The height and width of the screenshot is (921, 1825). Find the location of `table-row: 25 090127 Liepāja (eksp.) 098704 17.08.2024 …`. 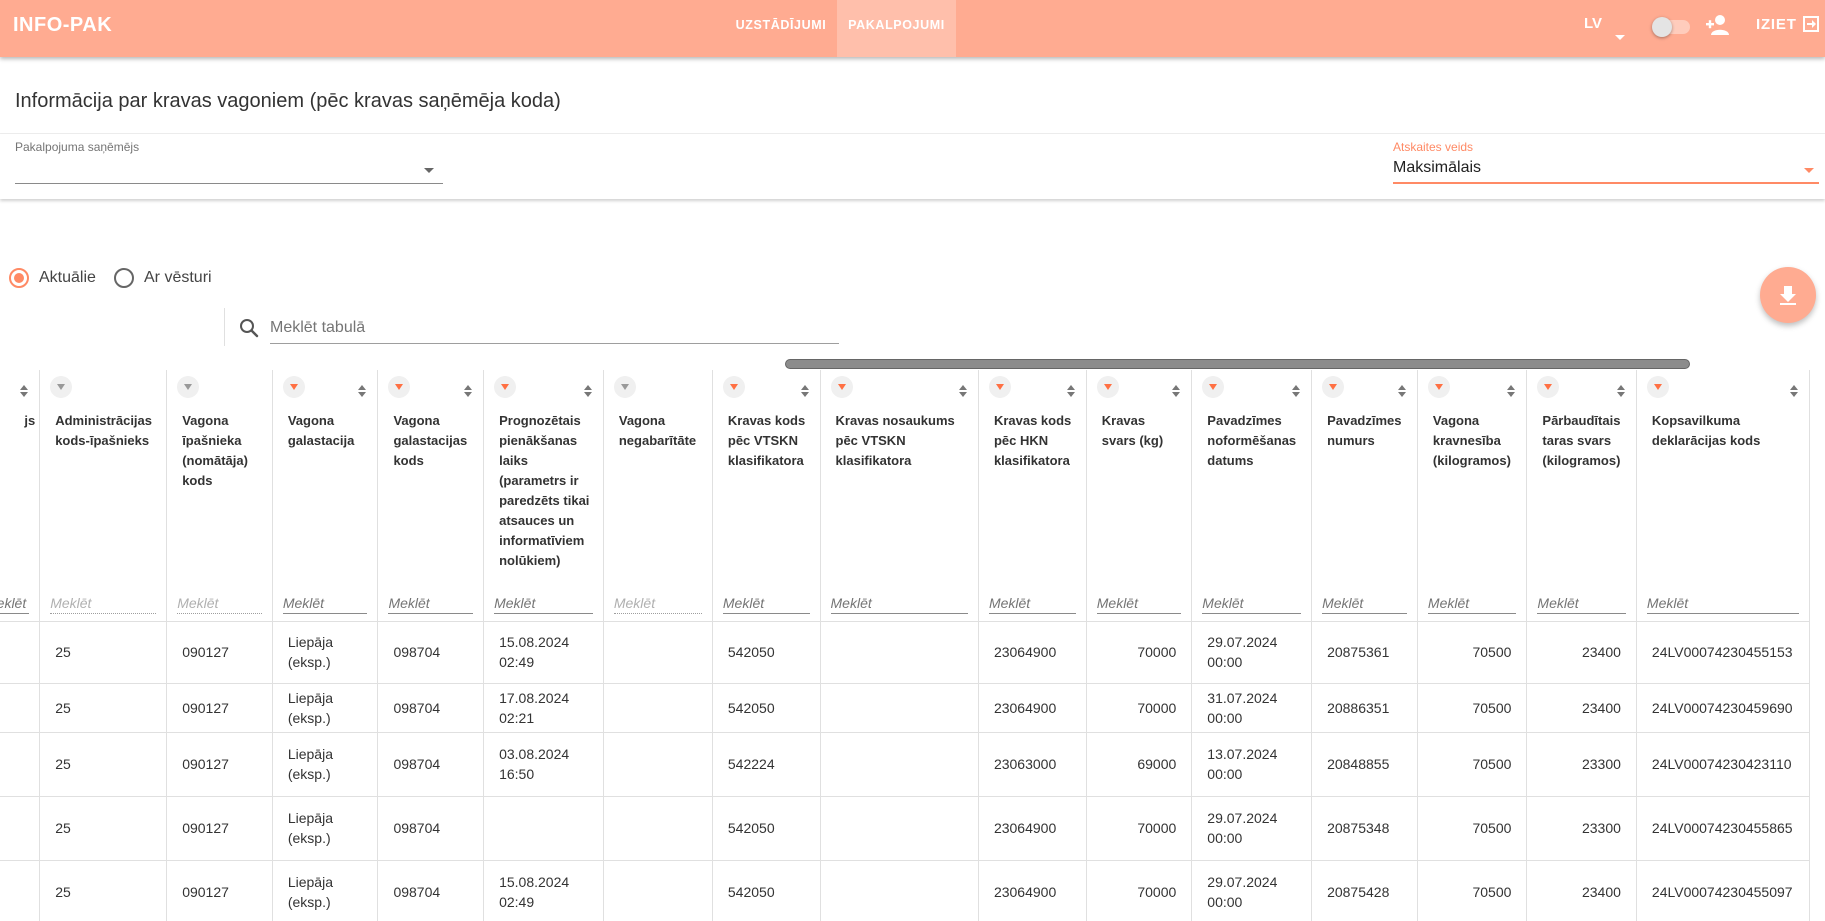

table-row: 25 090127 Liepāja (eksp.) 098704 17.08.2024 … is located at coordinates (905, 708).